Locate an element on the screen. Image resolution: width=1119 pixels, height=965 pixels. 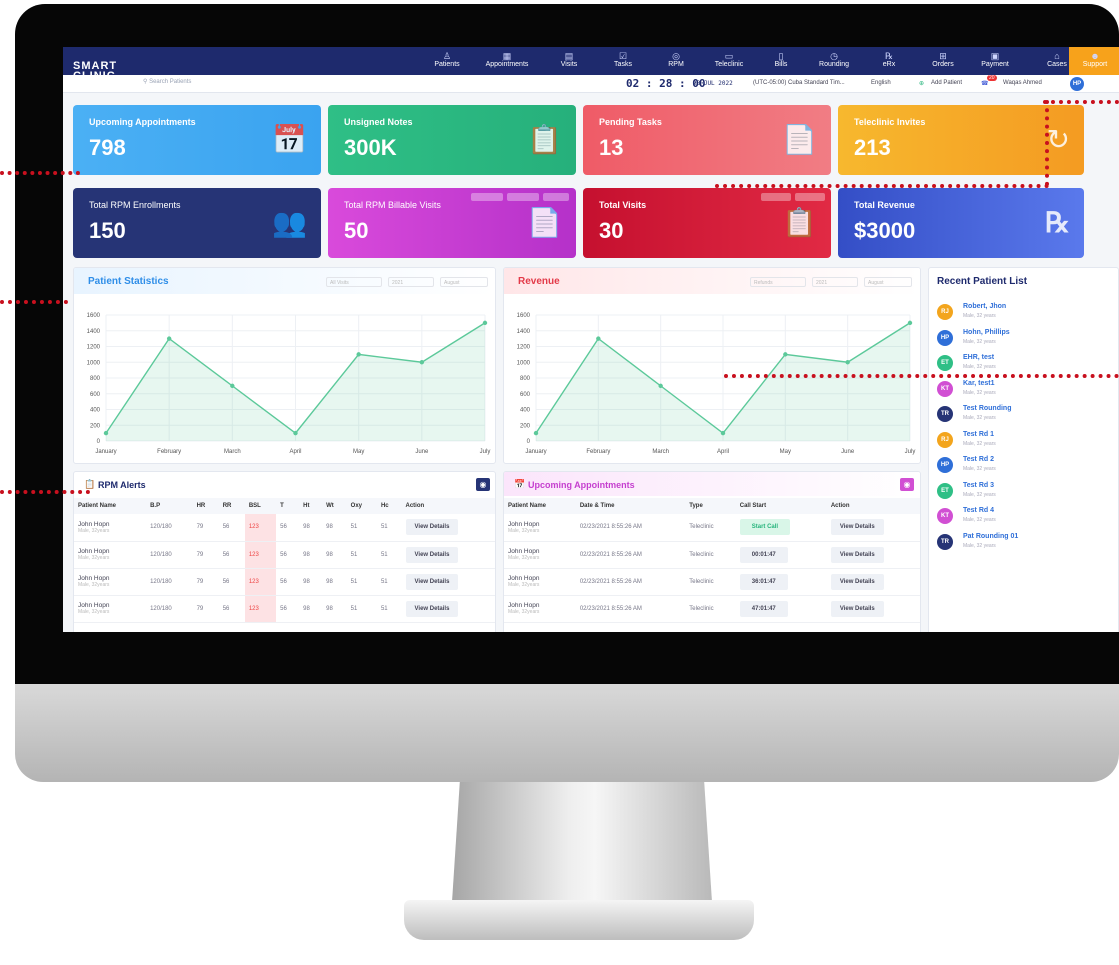
nav-payment: ▣ Payment is located at coordinates (995, 59).